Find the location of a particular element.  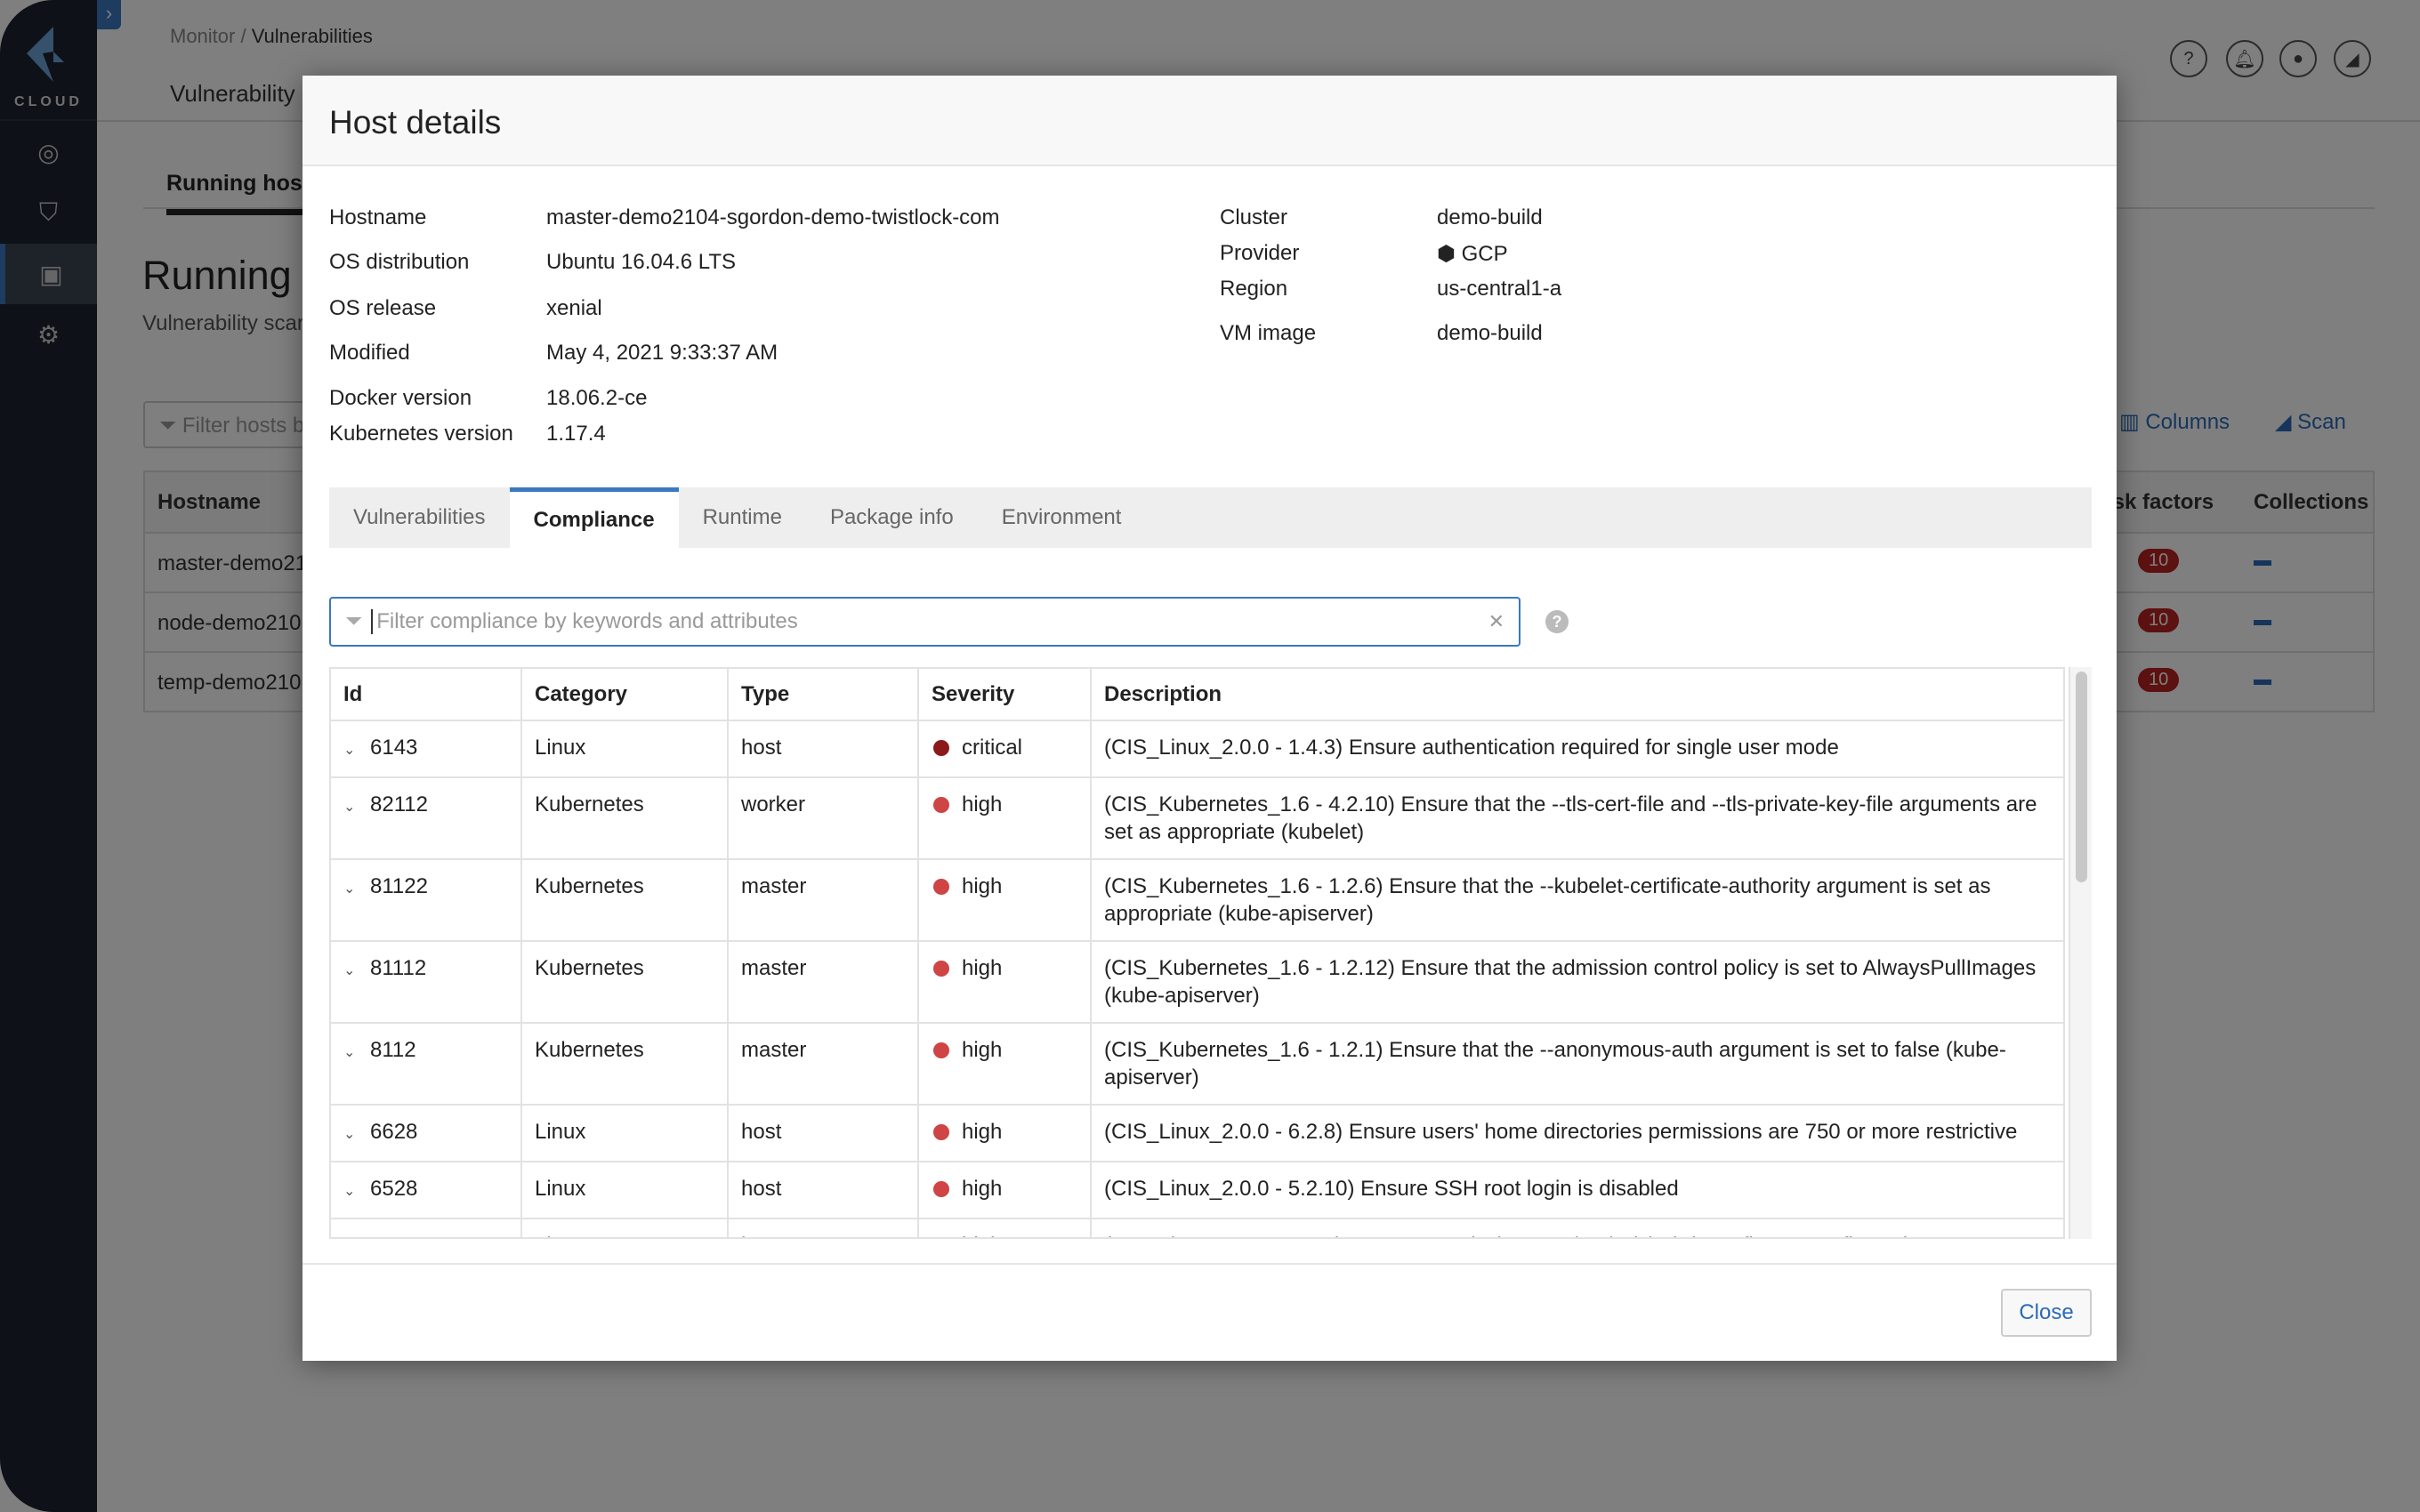

detail-label: OS distribution is located at coordinates (399, 262).